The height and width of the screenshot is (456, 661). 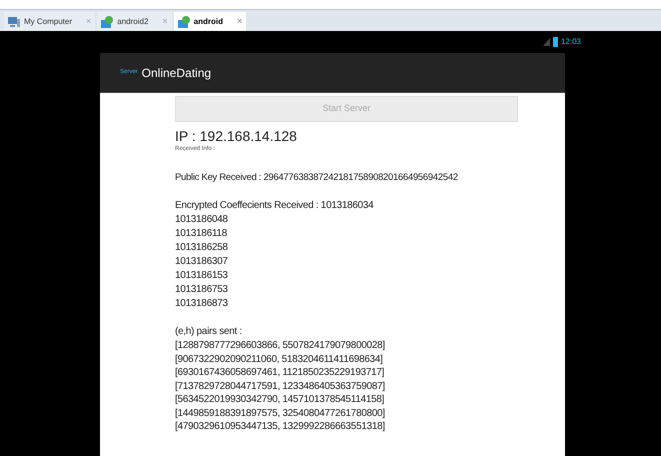 I want to click on tab-label: My Computer, so click(x=48, y=22).